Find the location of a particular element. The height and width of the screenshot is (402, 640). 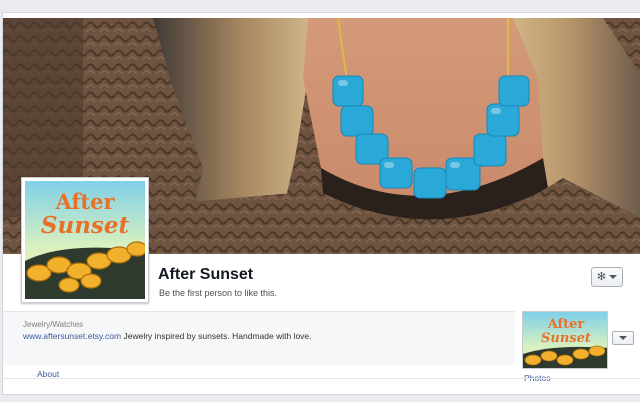

settings-button: ✻ is located at coordinates (607, 277).